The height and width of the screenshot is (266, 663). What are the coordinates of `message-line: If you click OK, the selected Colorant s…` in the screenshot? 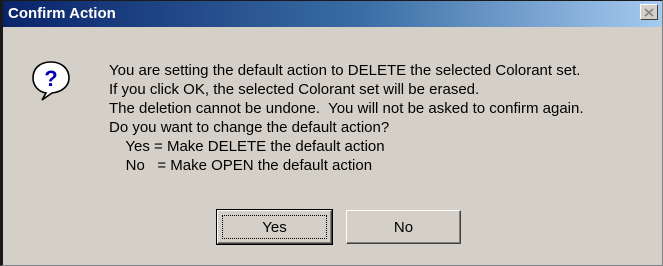 It's located at (294, 89).